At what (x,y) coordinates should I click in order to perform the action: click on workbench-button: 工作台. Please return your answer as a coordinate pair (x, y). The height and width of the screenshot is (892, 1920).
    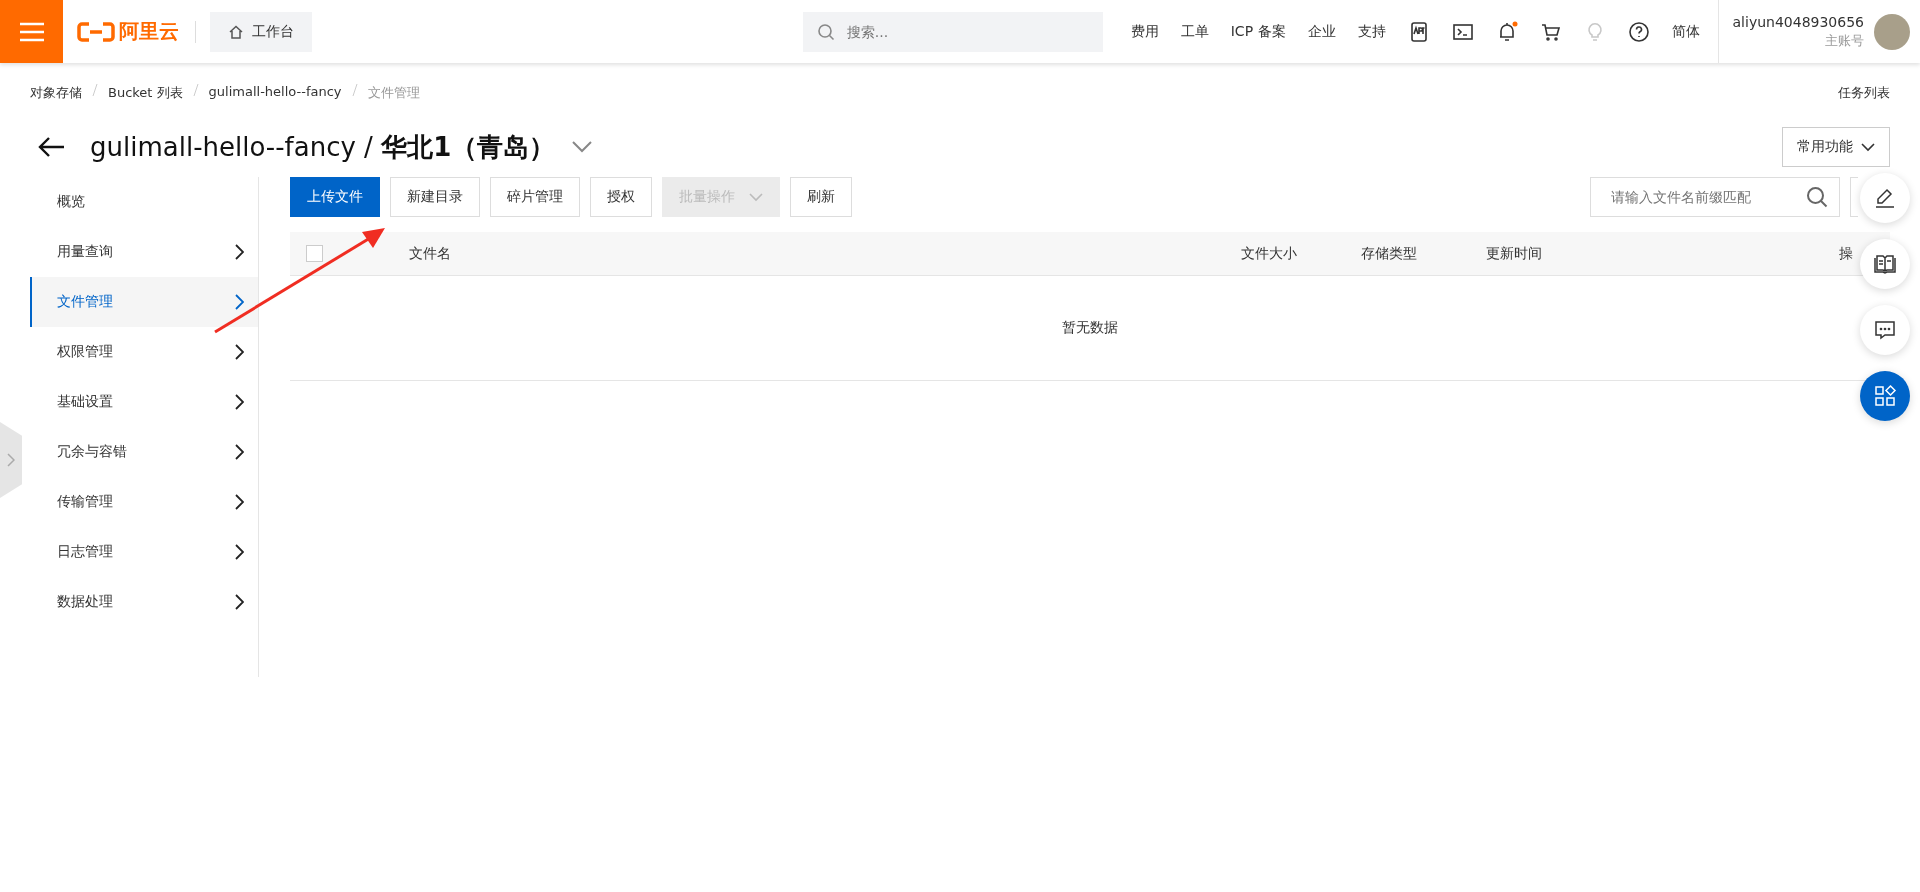
    Looking at the image, I should click on (261, 31).